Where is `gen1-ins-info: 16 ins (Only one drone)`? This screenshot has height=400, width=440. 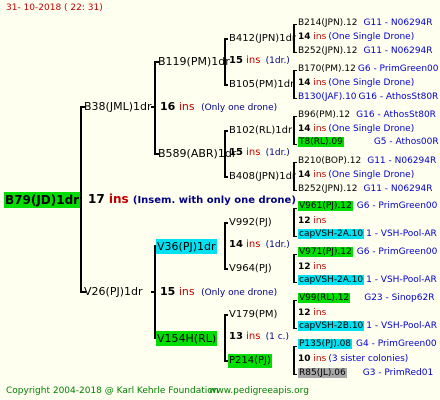
gen1-ins-info: 16 ins (Only one drone) is located at coordinates (218, 107).